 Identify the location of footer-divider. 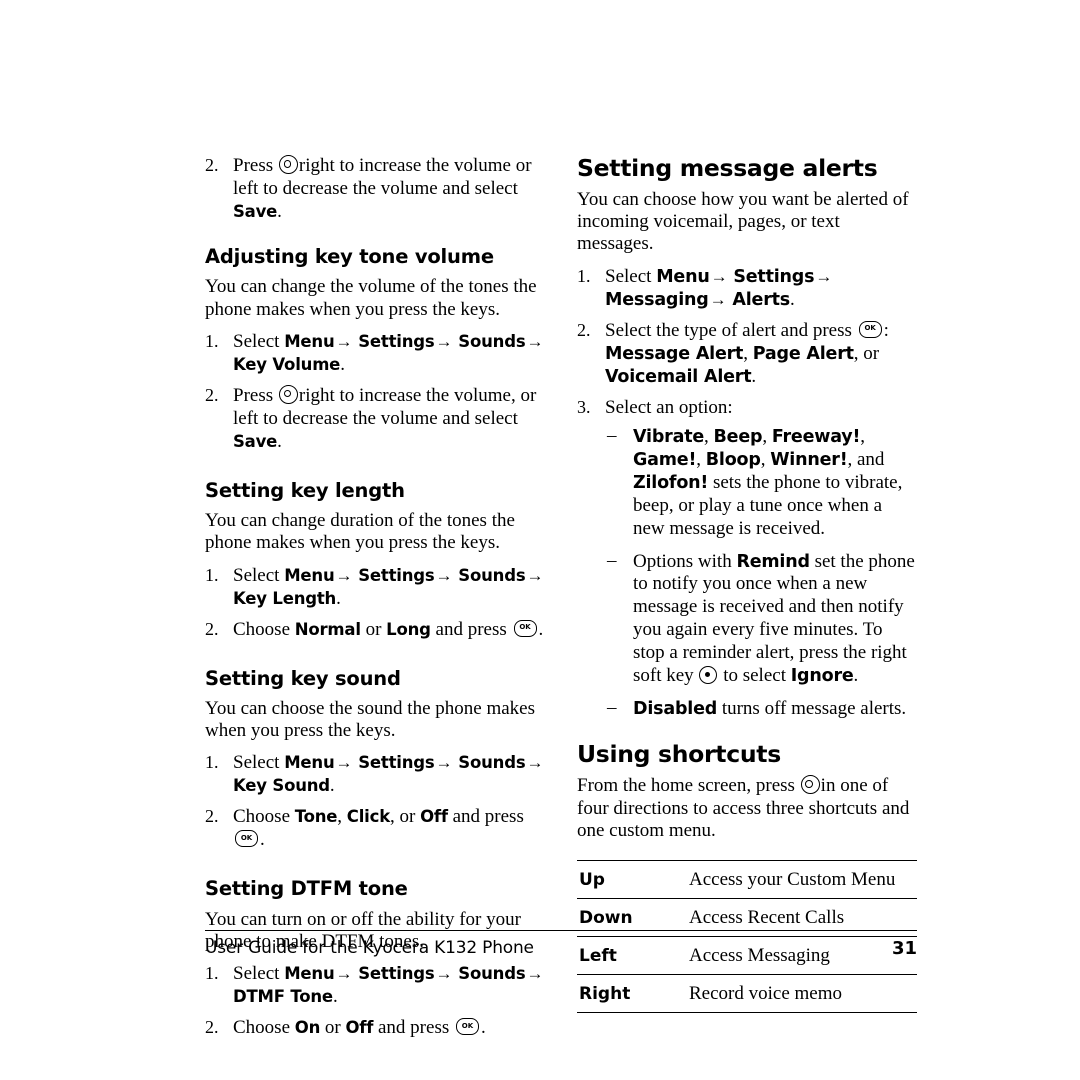
(561, 930).